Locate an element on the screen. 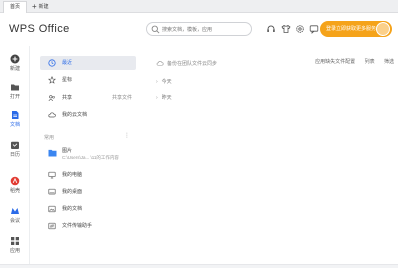  nav-item-file-transfer: 文件传输助手 is located at coordinates (88, 226).